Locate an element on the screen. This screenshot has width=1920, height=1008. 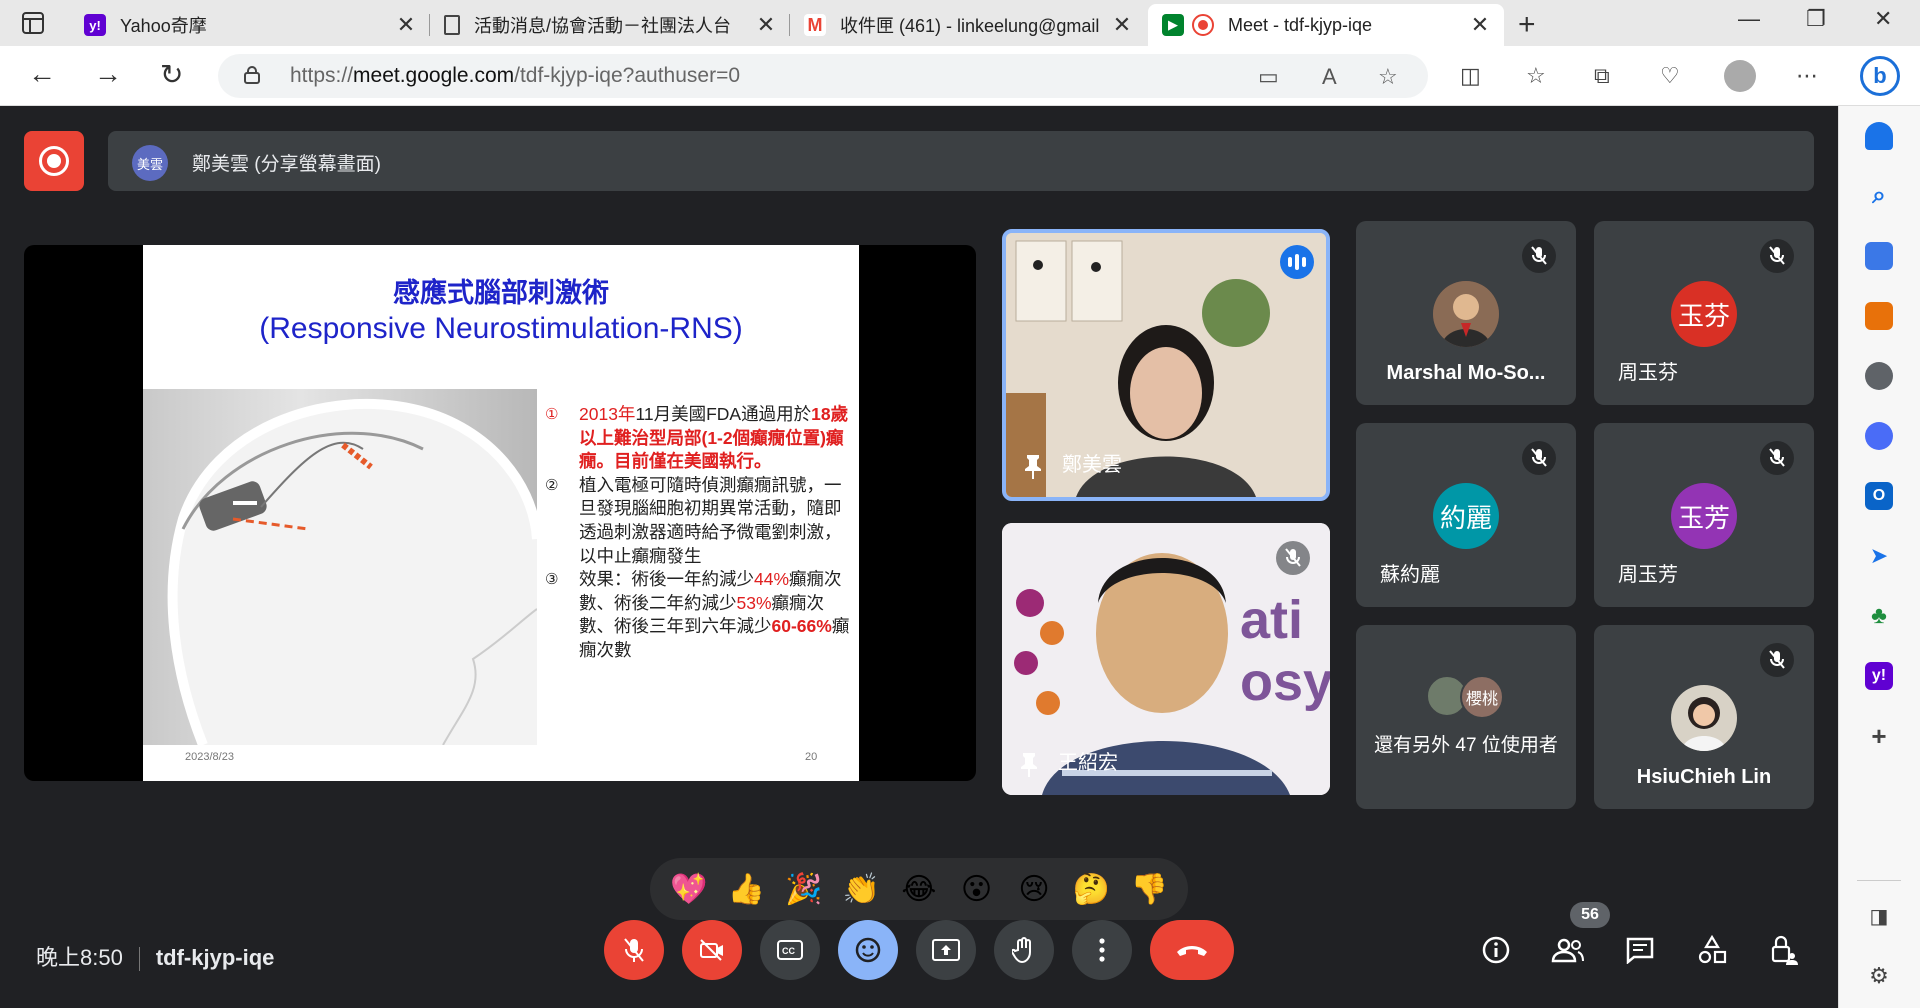
camera-toggle-button is located at coordinates (712, 950).